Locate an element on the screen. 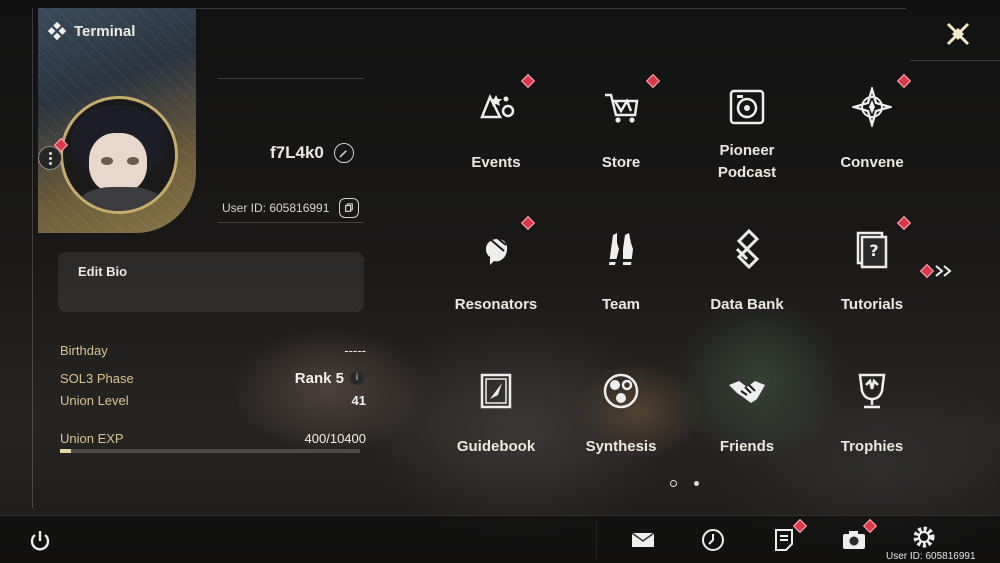  chevron-right-double-icon is located at coordinates (943, 271).